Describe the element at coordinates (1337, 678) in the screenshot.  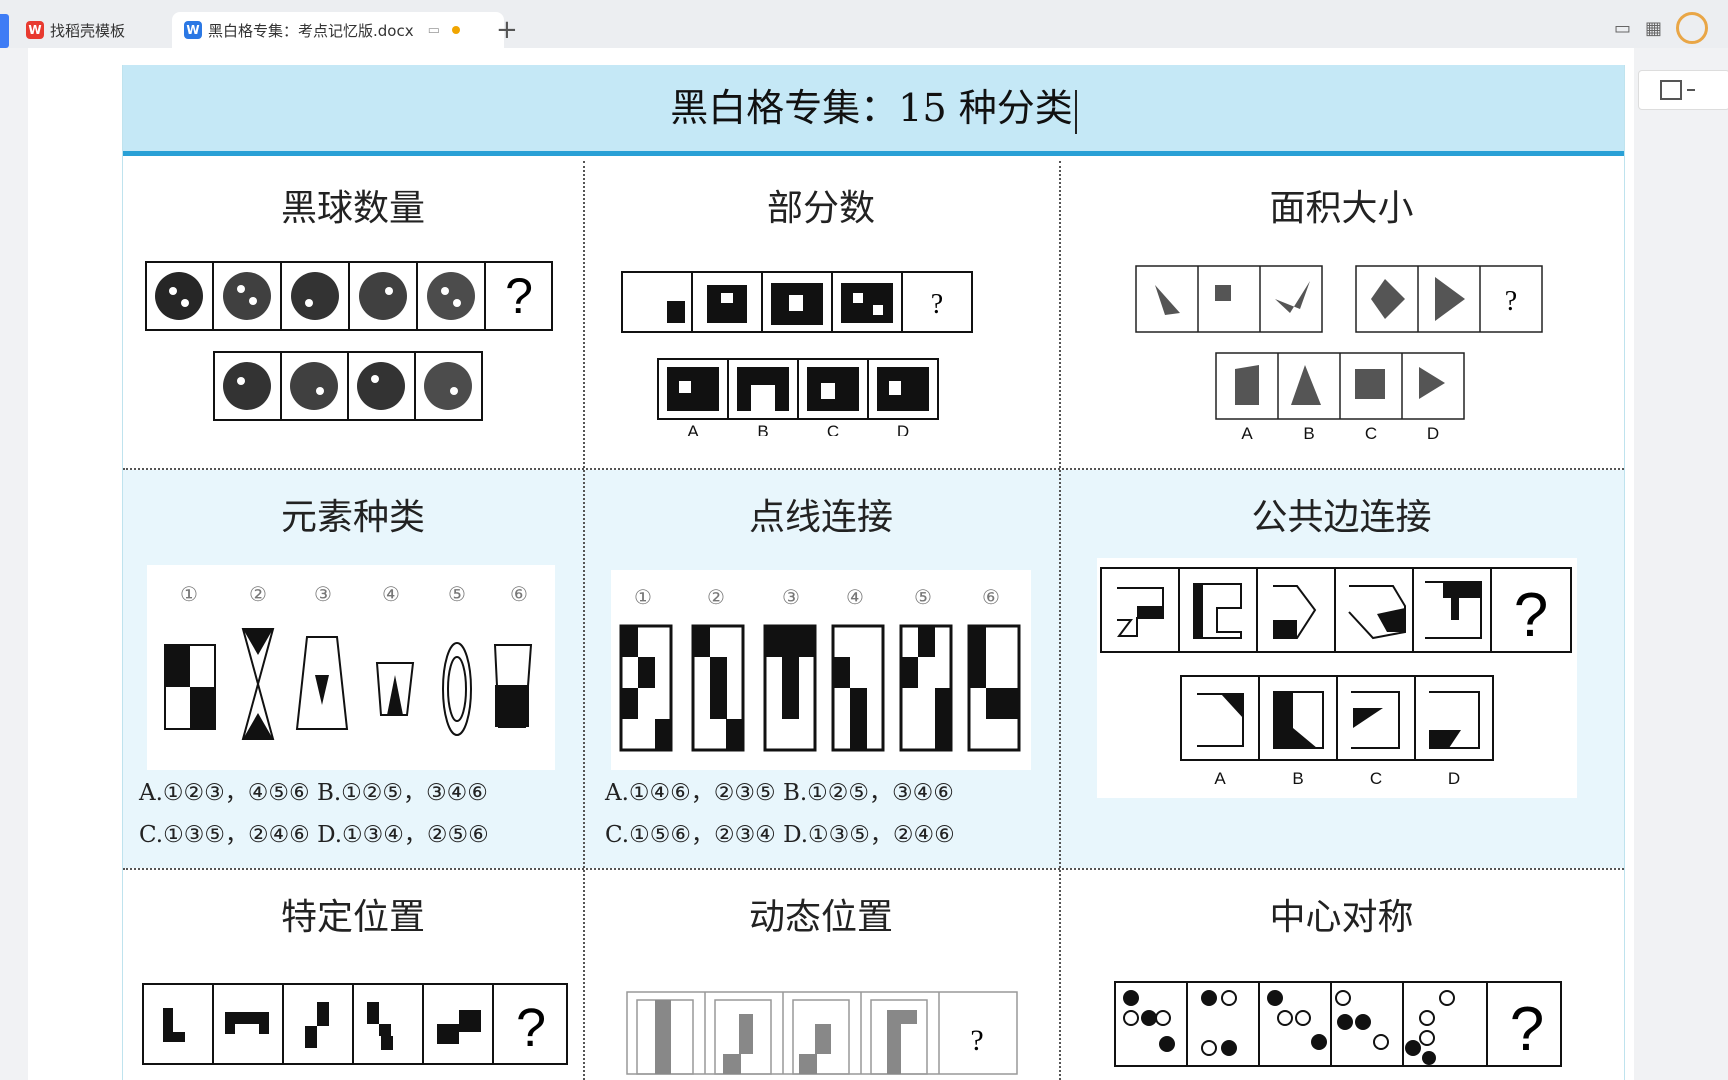
I see `shared-edge-figure: ? A B C D` at that location.